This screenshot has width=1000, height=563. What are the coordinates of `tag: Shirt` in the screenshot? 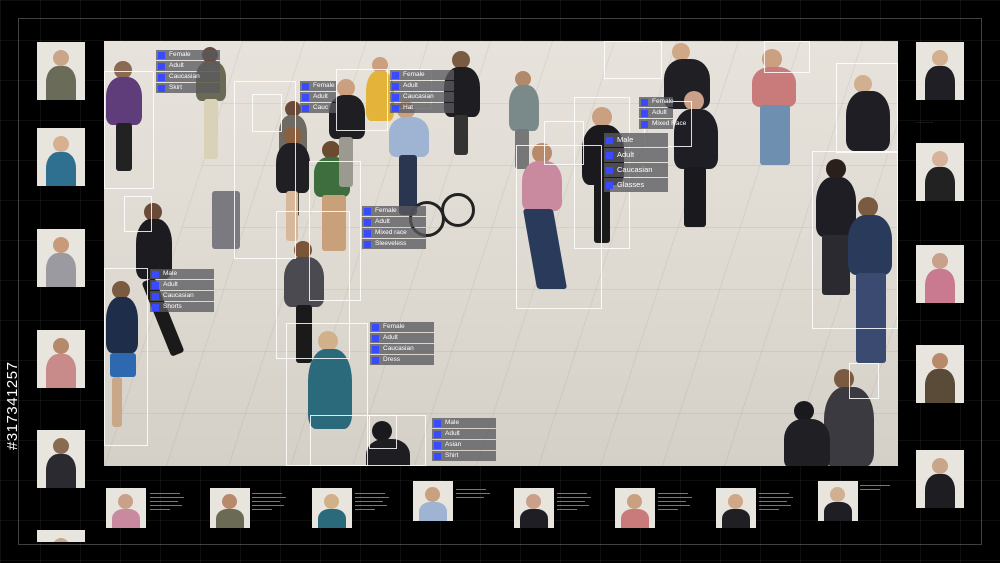 It's located at (464, 456).